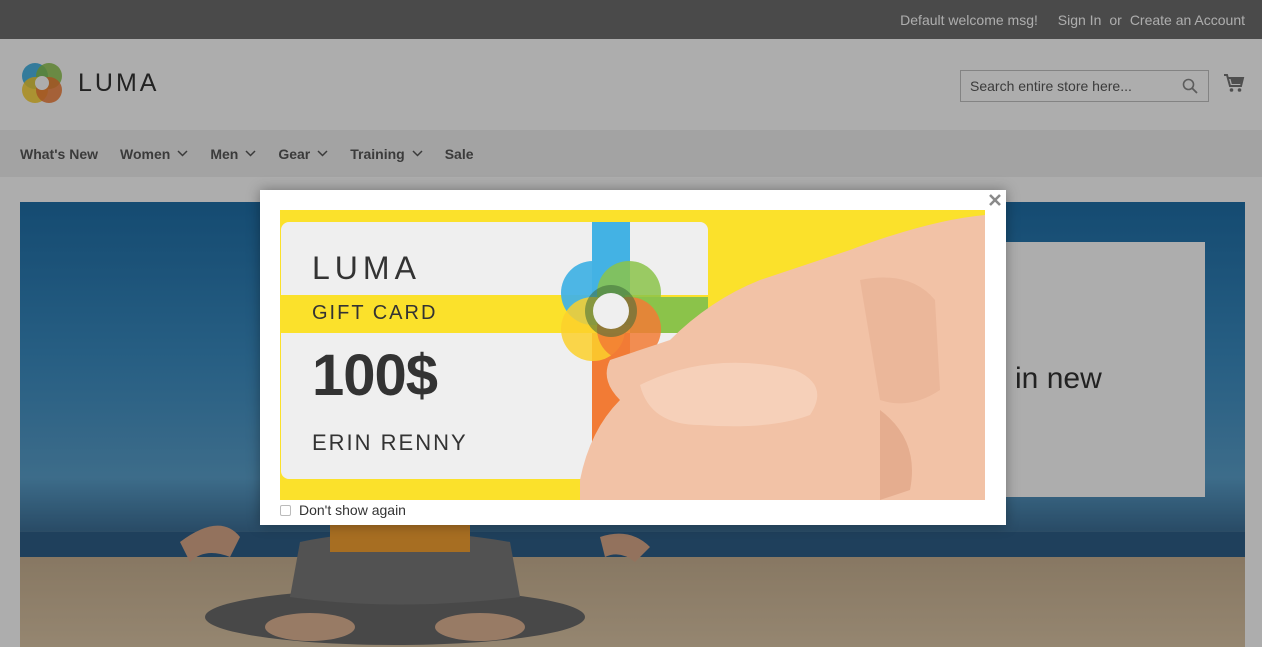 This screenshot has width=1262, height=647. Describe the element at coordinates (366, 268) in the screenshot. I see `card-brand: LUMA` at that location.